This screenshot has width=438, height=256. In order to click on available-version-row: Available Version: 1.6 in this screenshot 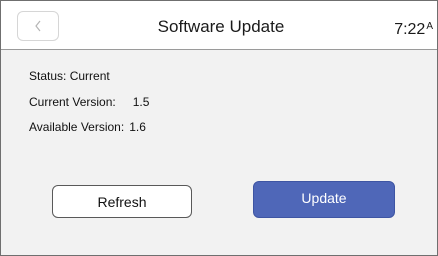, I will do `click(87, 127)`.